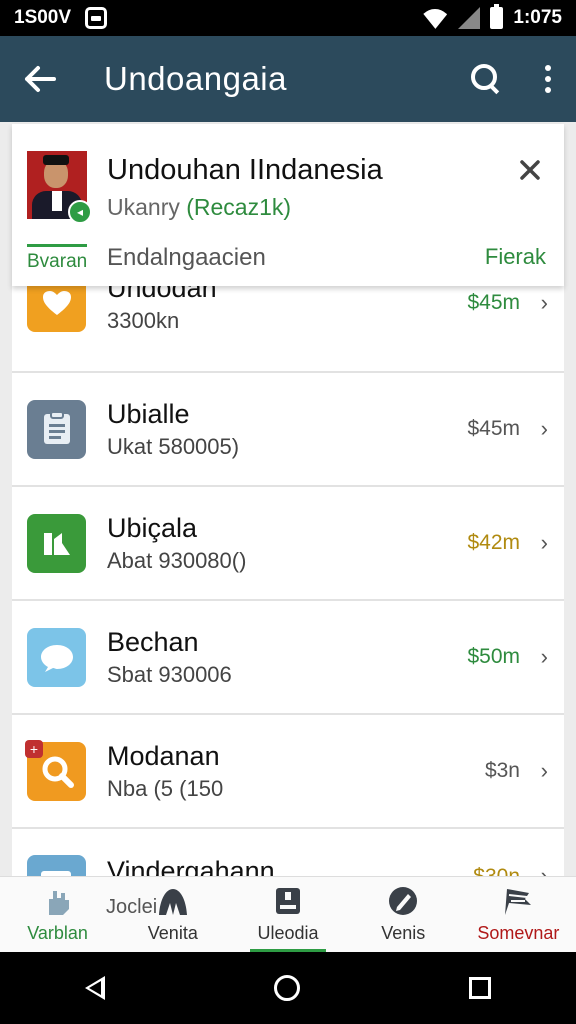 The width and height of the screenshot is (576, 1024). Describe the element at coordinates (486, 79) in the screenshot. I see `search-icon` at that location.